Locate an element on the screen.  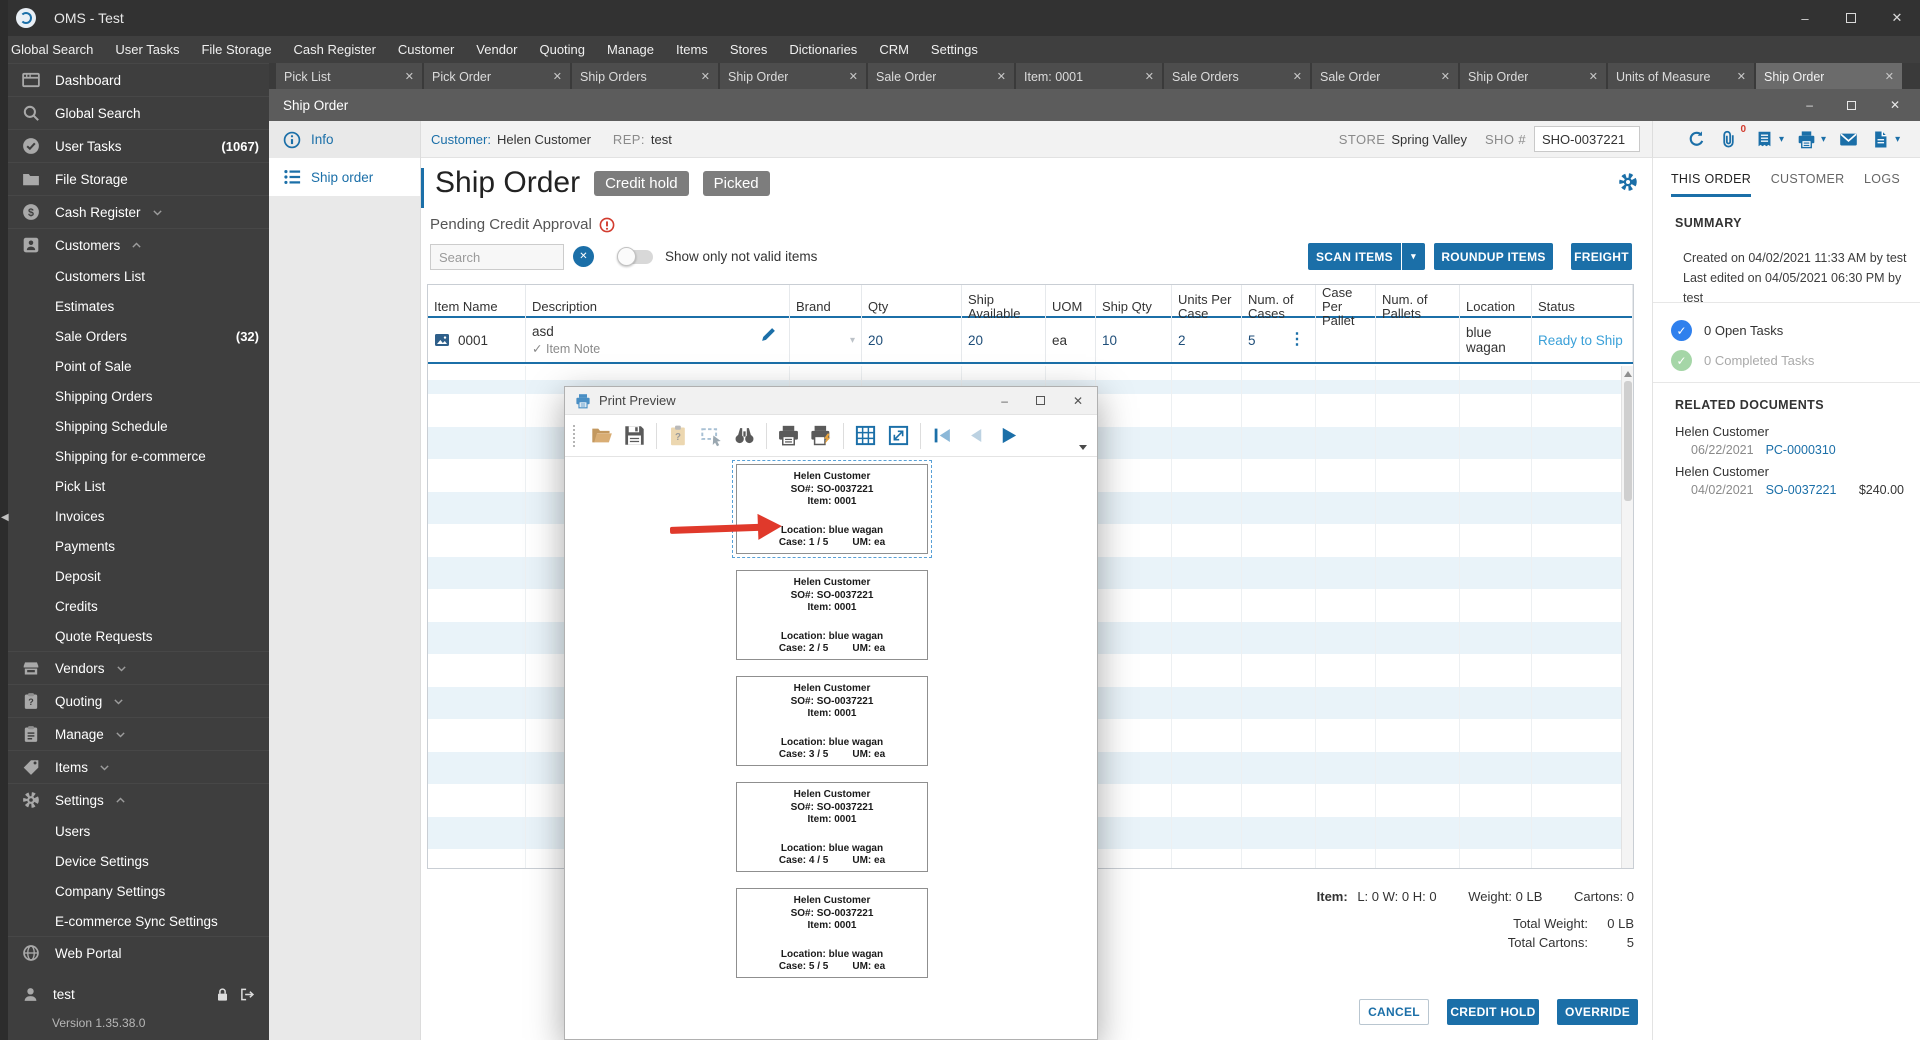
menu-item: Settings is located at coordinates (954, 49).